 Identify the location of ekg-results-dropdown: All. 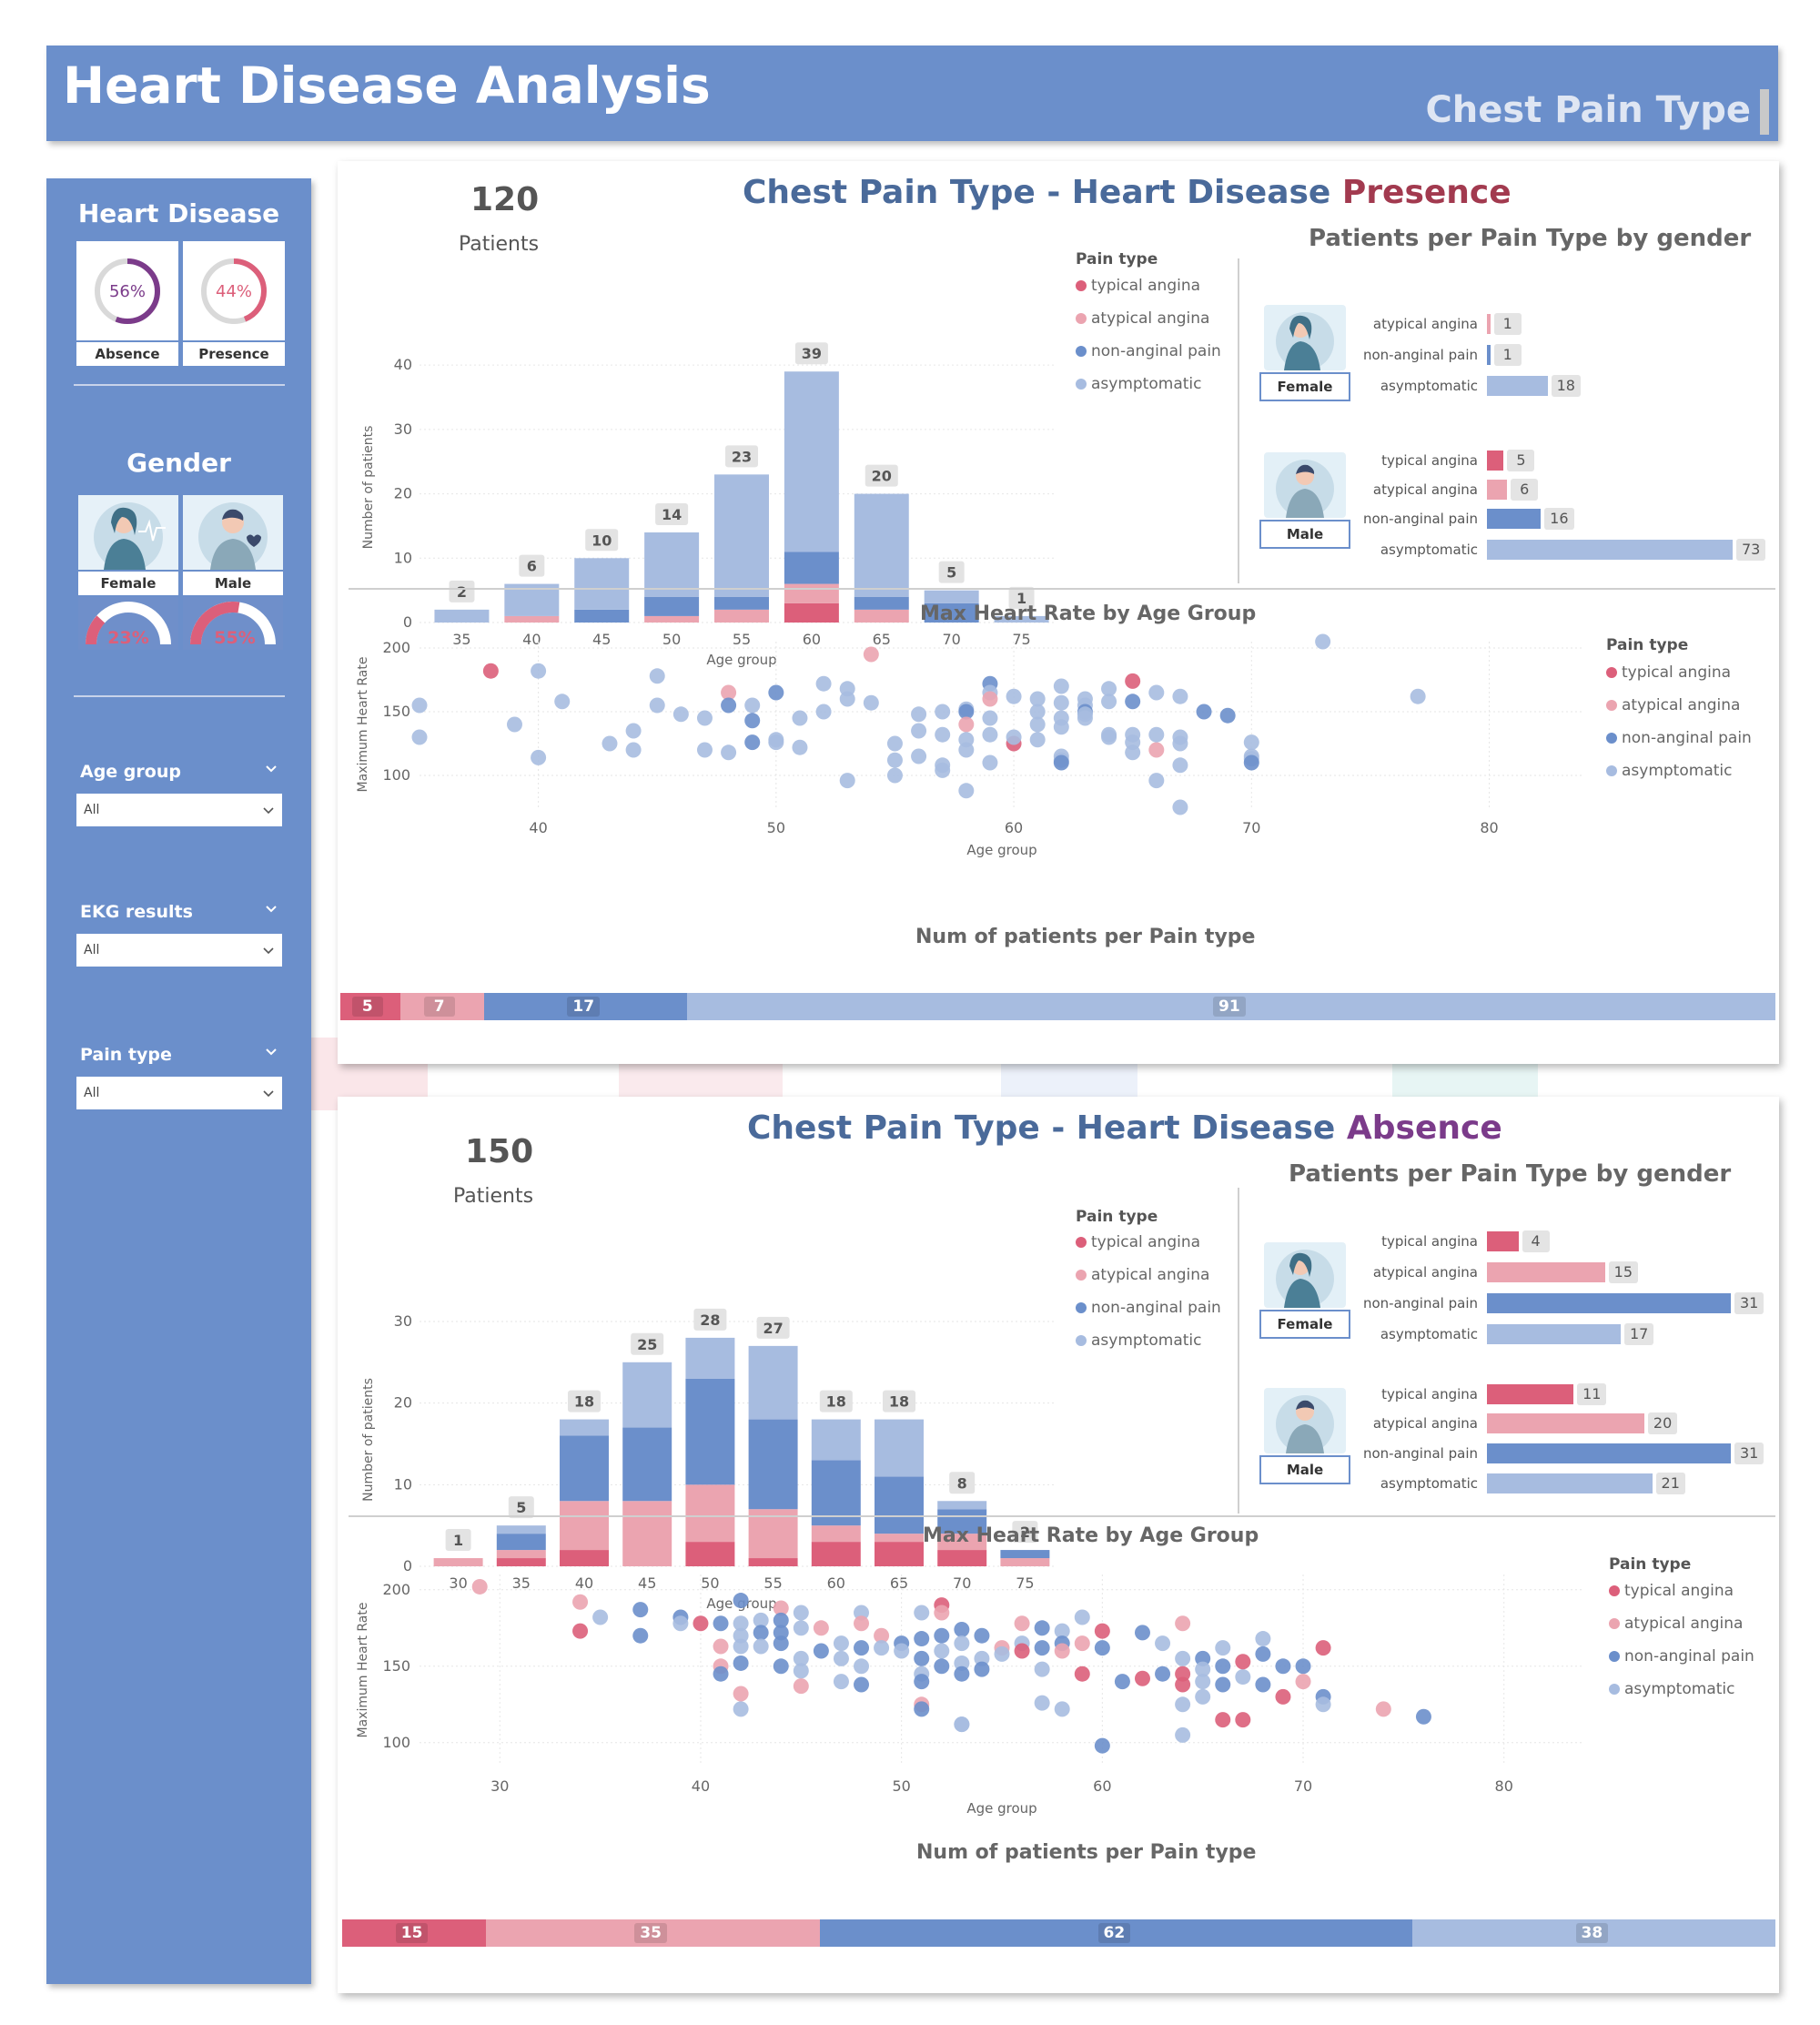
(179, 950).